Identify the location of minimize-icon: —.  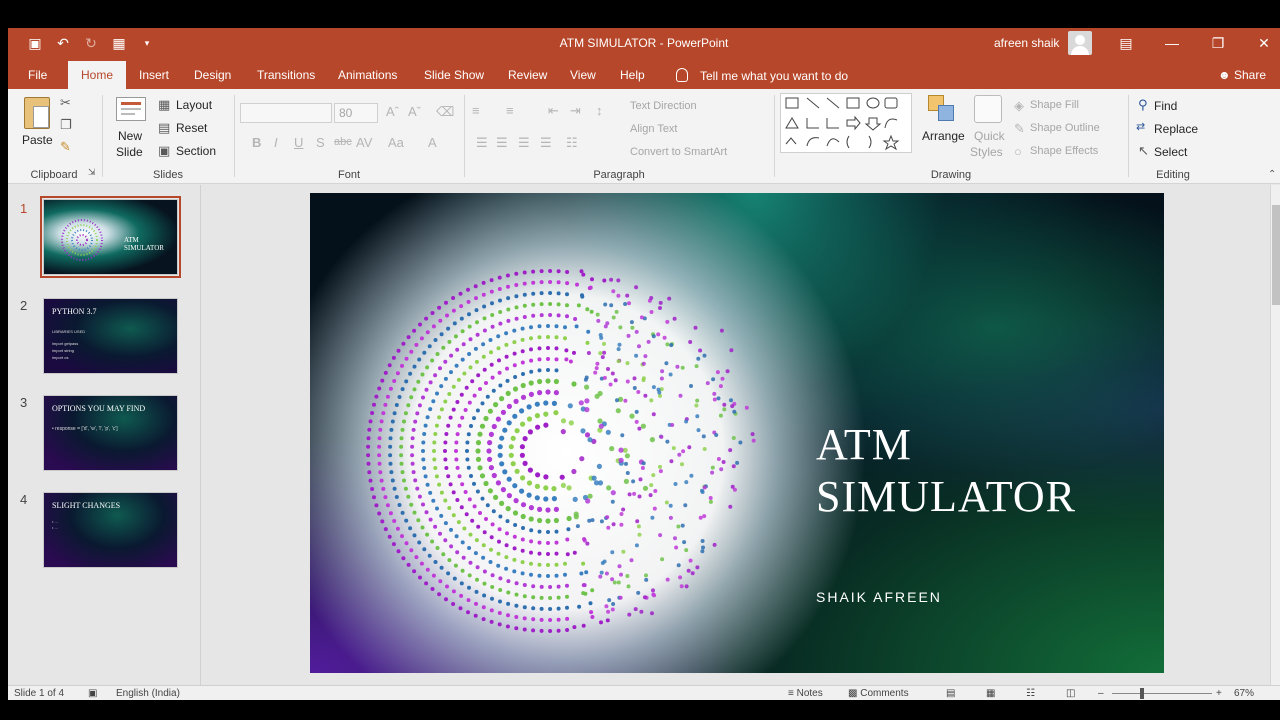
(1172, 43).